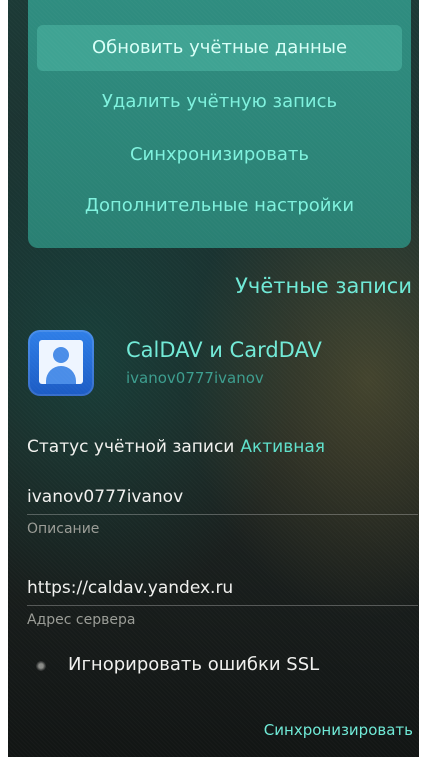 The width and height of the screenshot is (427, 757). Describe the element at coordinates (41, 666) in the screenshot. I see `switch-indicator-icon` at that location.